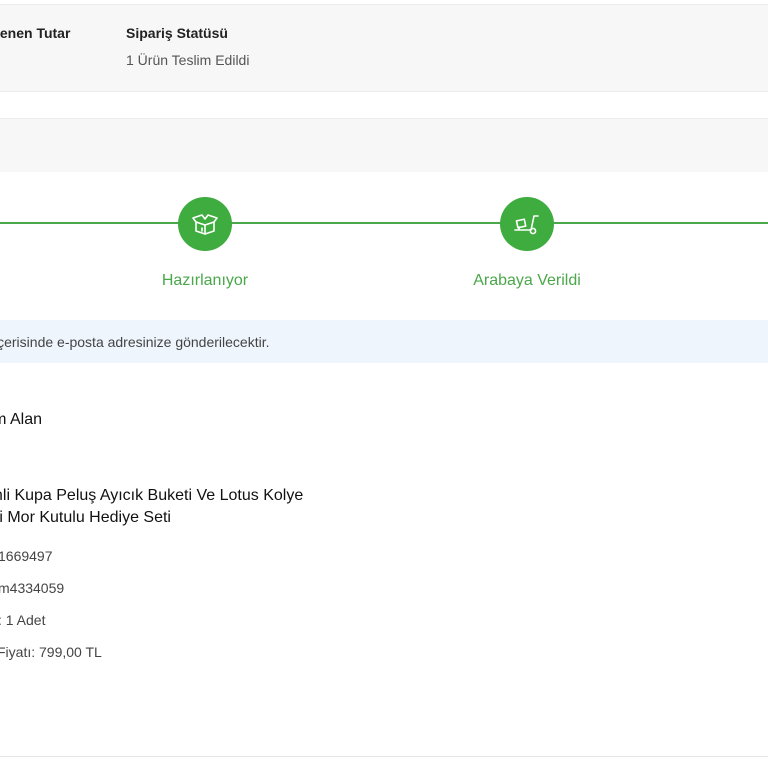  I want to click on product-name-line-2: keti Mor Kutulu Hediye Seti, so click(85, 517).